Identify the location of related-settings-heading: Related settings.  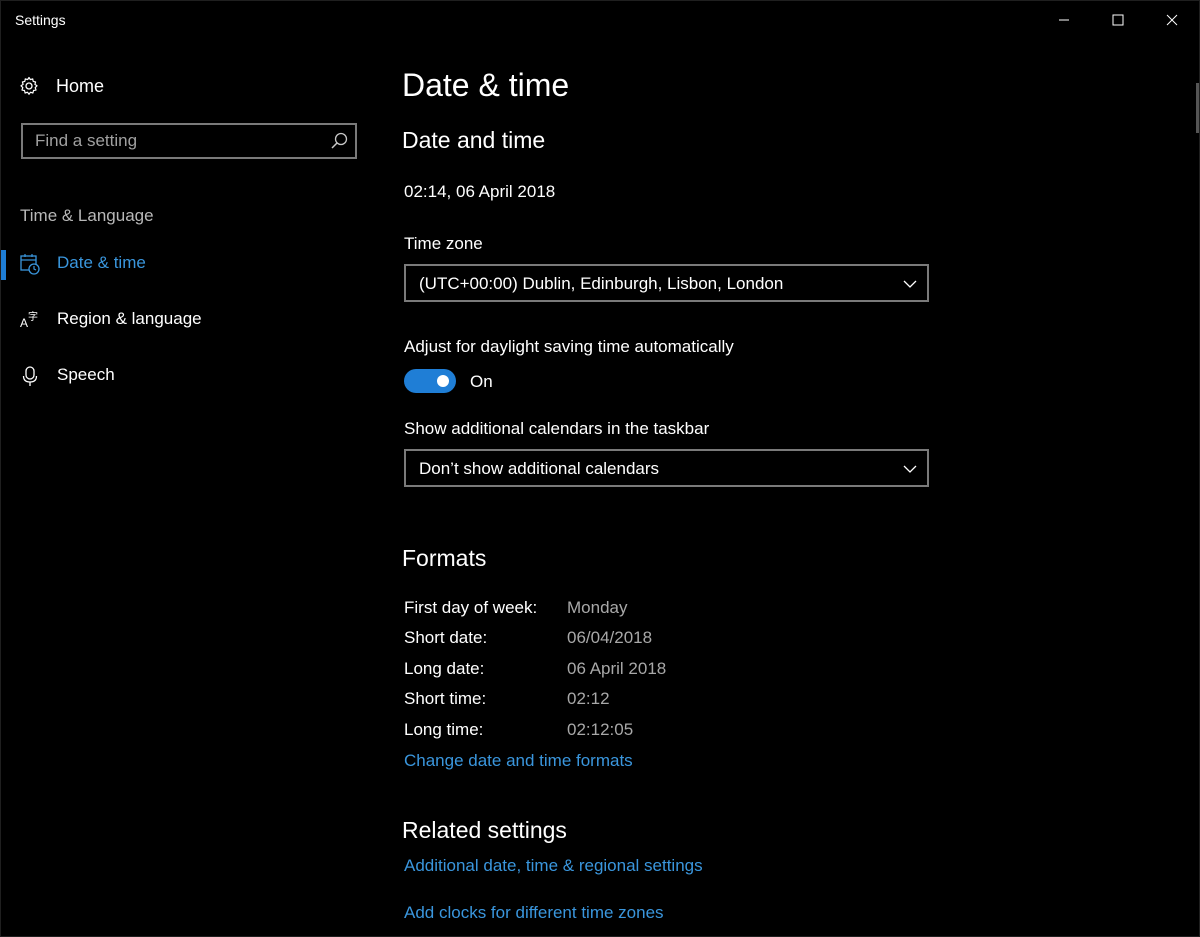
(484, 830).